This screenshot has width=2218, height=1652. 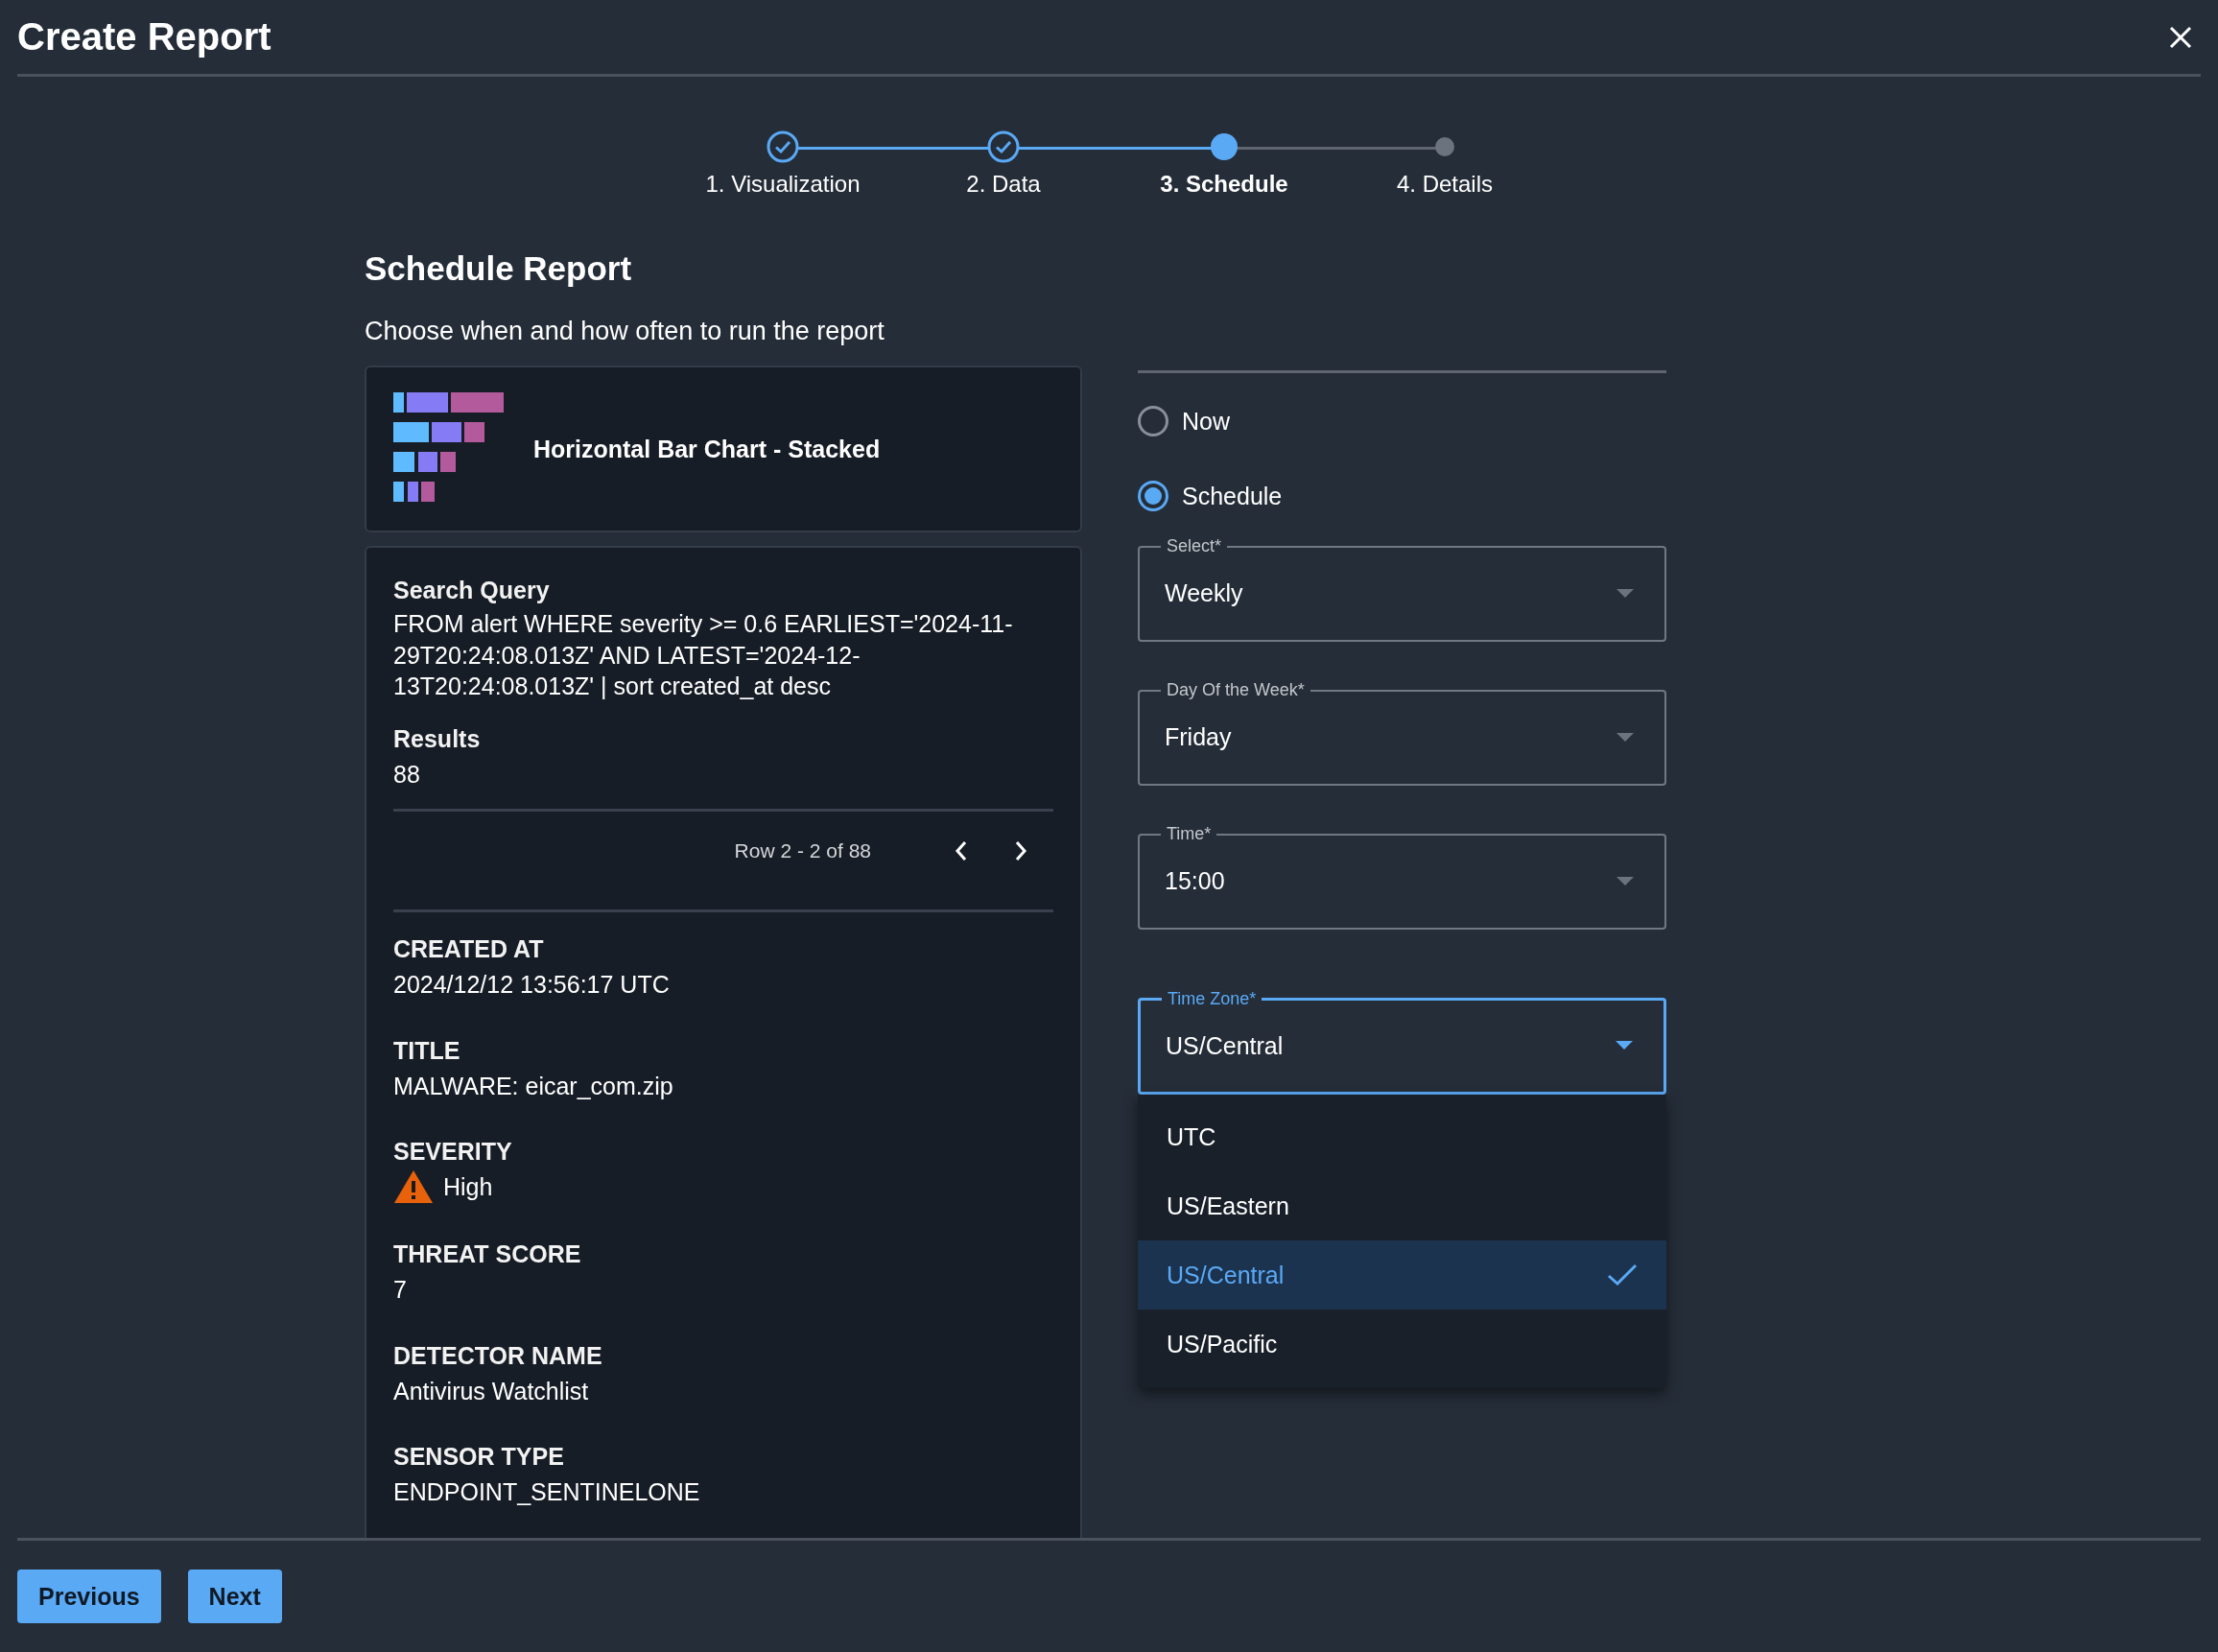 What do you see at coordinates (400, 1290) in the screenshot?
I see `field-value: 7` at bounding box center [400, 1290].